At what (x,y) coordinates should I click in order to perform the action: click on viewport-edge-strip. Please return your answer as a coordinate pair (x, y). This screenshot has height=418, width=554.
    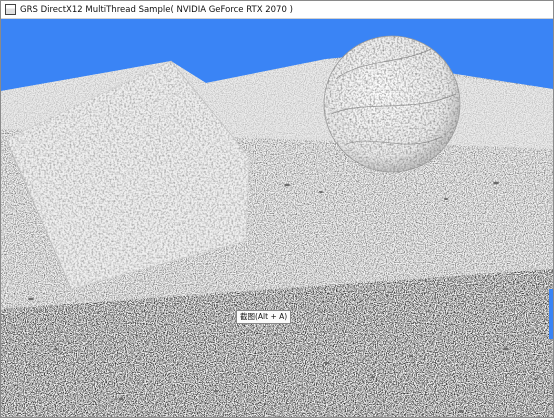
    Looking at the image, I should click on (551, 314).